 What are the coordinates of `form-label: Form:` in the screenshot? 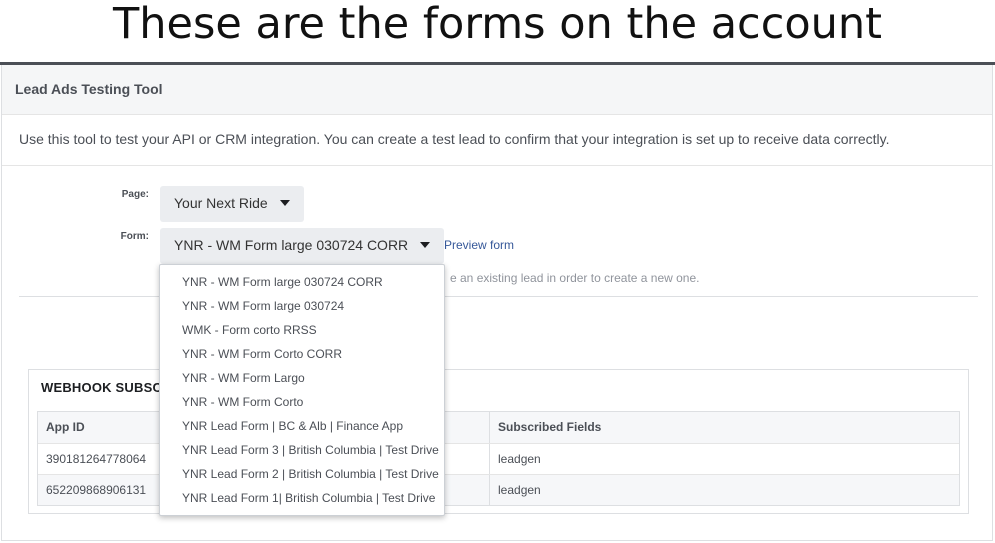 It's located at (134, 236).